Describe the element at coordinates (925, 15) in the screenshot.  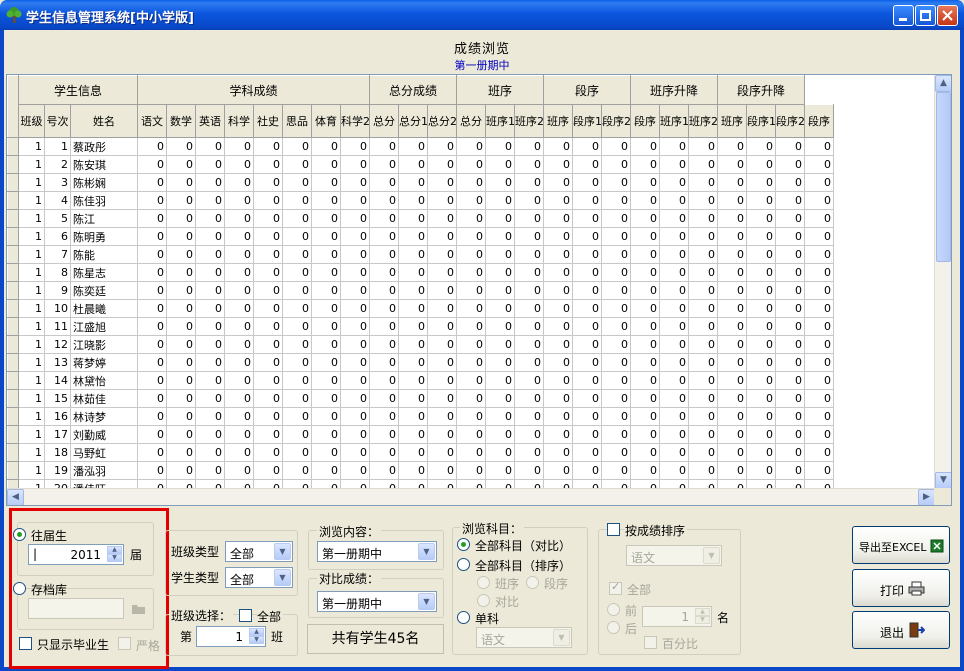
I see `maximize-button` at that location.